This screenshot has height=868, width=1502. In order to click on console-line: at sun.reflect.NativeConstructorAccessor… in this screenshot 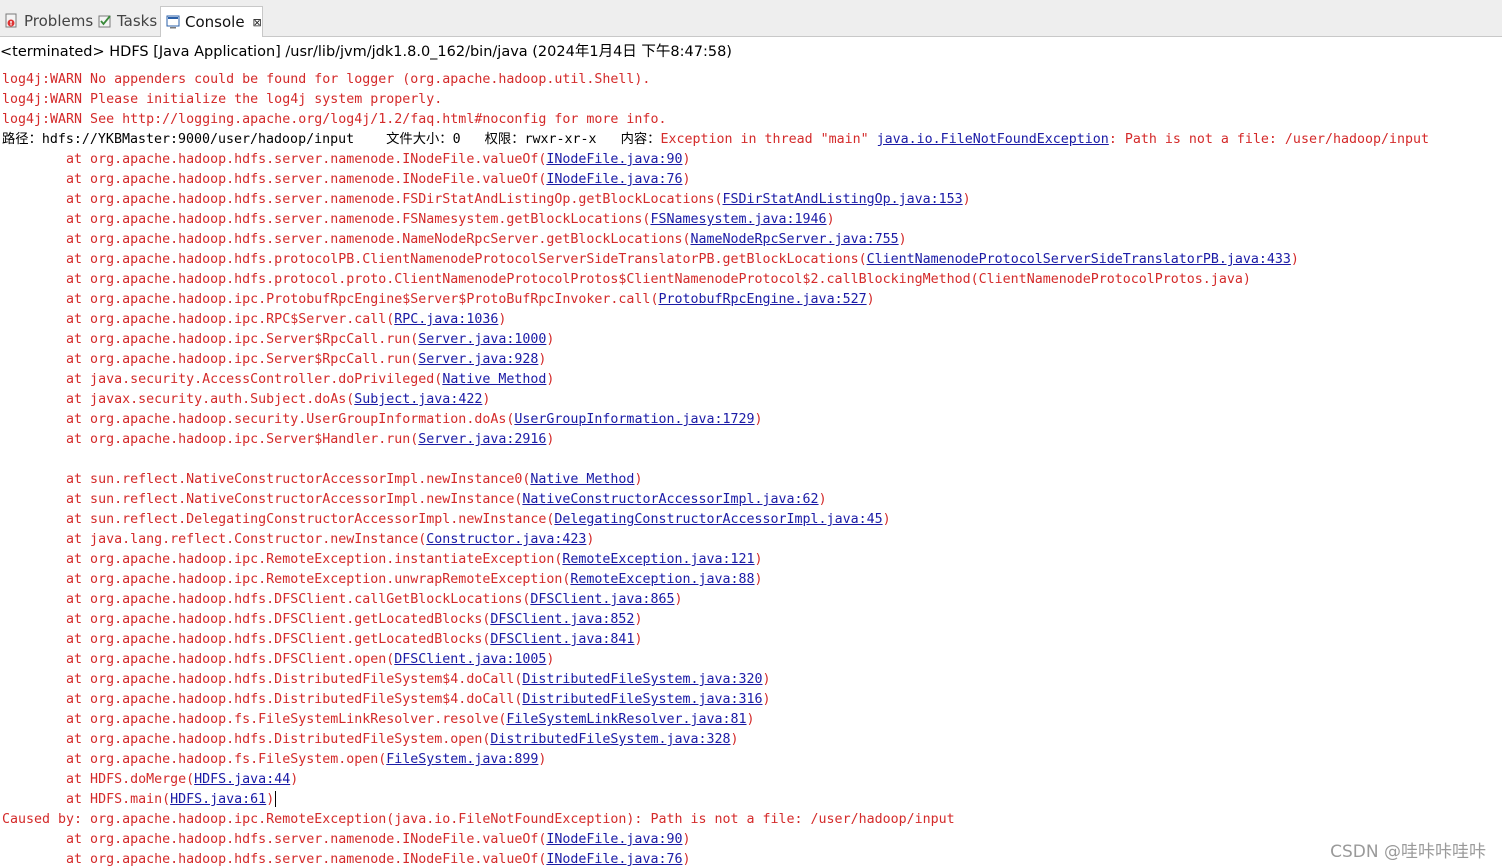, I will do `click(414, 500)`.